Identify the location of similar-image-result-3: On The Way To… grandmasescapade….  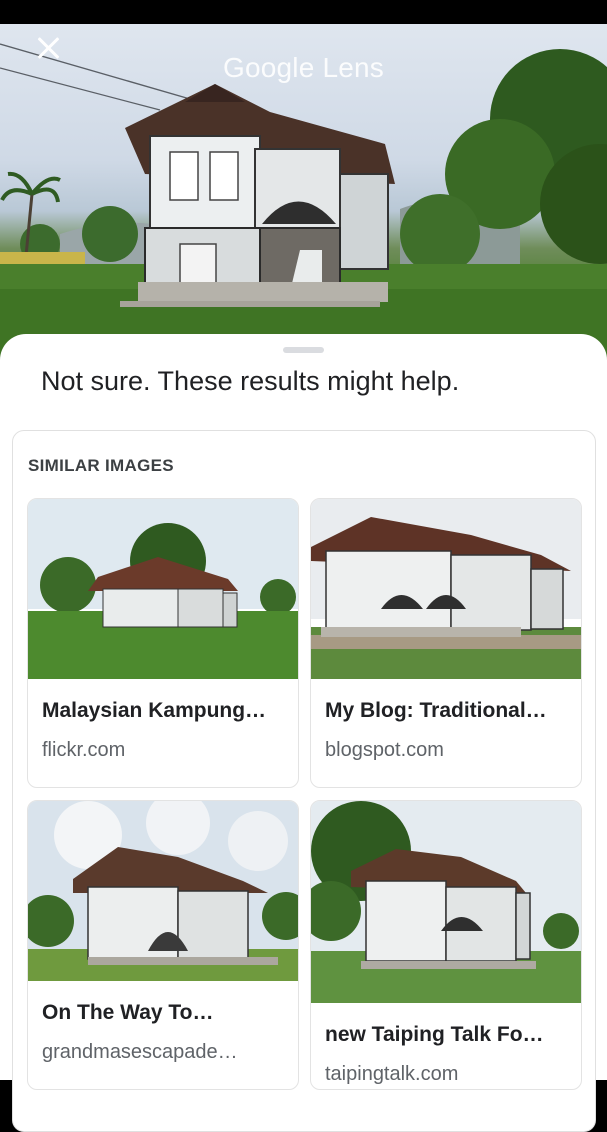
(163, 945).